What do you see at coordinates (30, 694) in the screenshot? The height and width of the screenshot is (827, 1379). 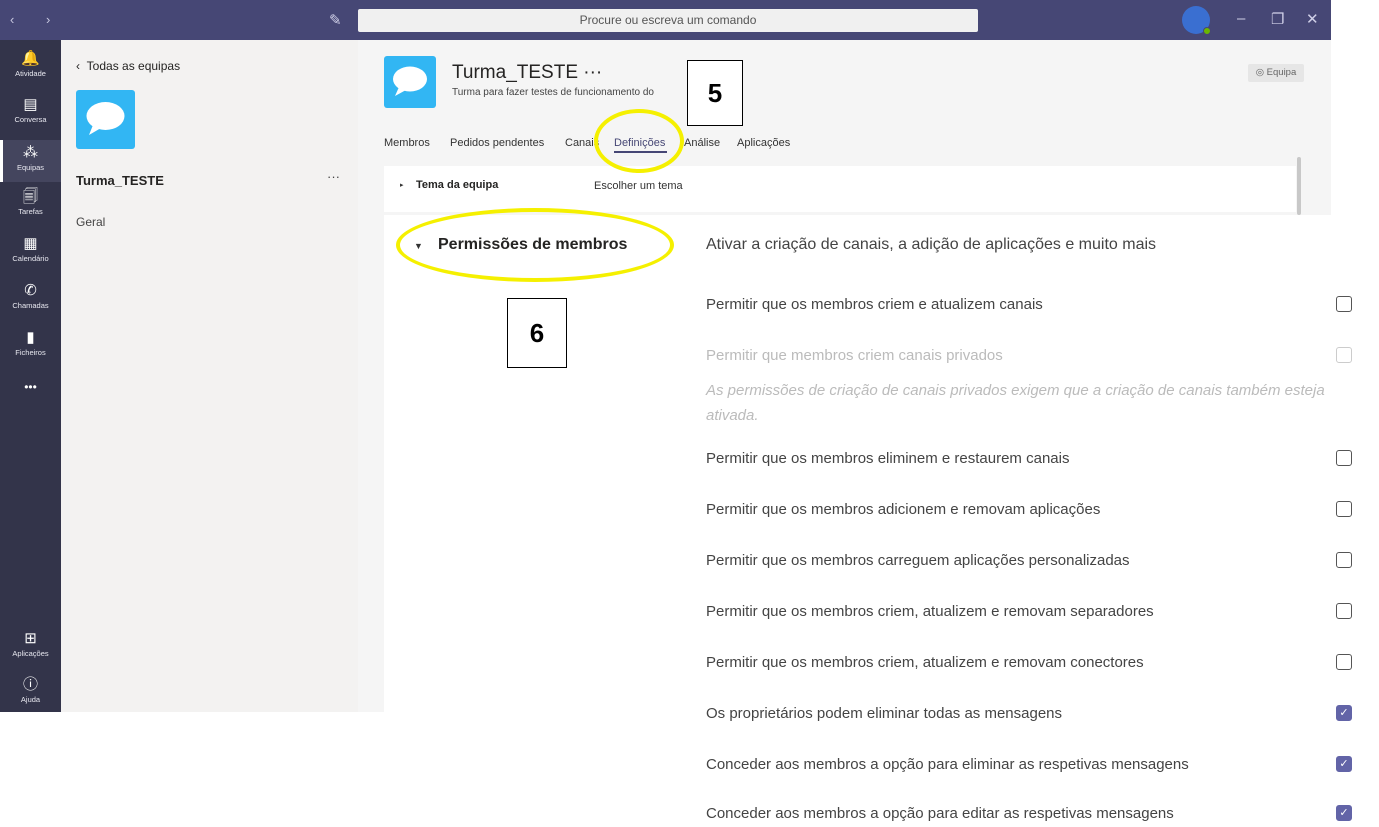 I see `rail-item-ajuda: ⓘ Ajuda` at bounding box center [30, 694].